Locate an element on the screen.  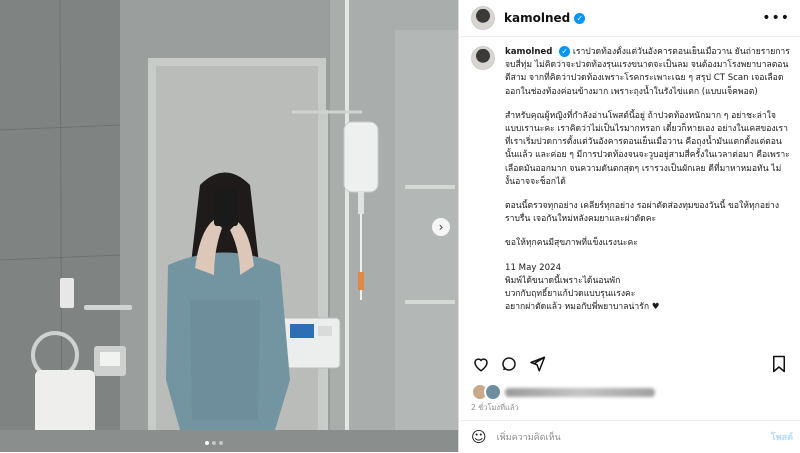
next-slide-button: › is located at coordinates (441, 227).